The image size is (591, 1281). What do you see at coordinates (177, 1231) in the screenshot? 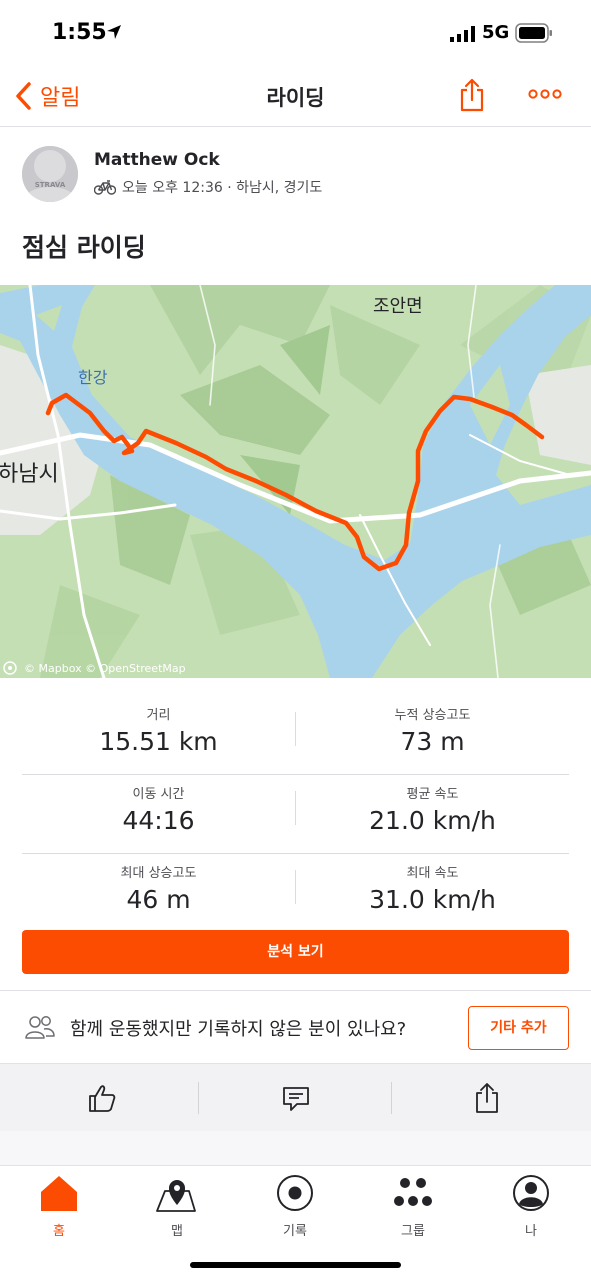
I see `tab-label: 맵` at bounding box center [177, 1231].